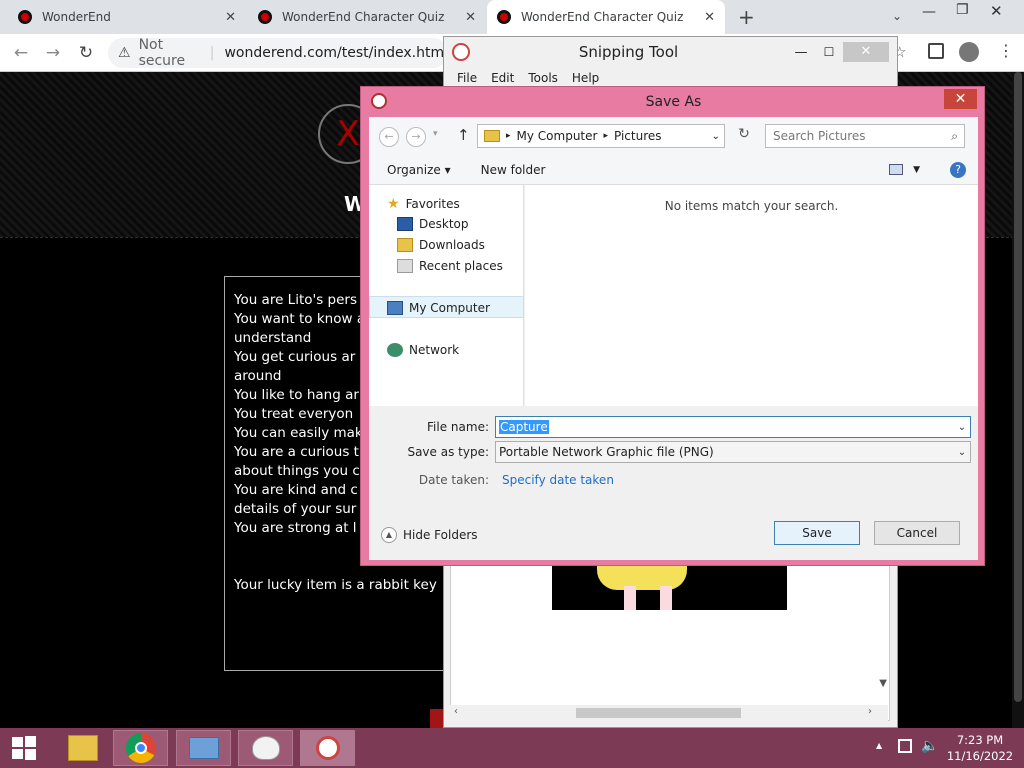 Image resolution: width=1024 pixels, height=768 pixels. I want to click on profile-avatar-icon, so click(969, 52).